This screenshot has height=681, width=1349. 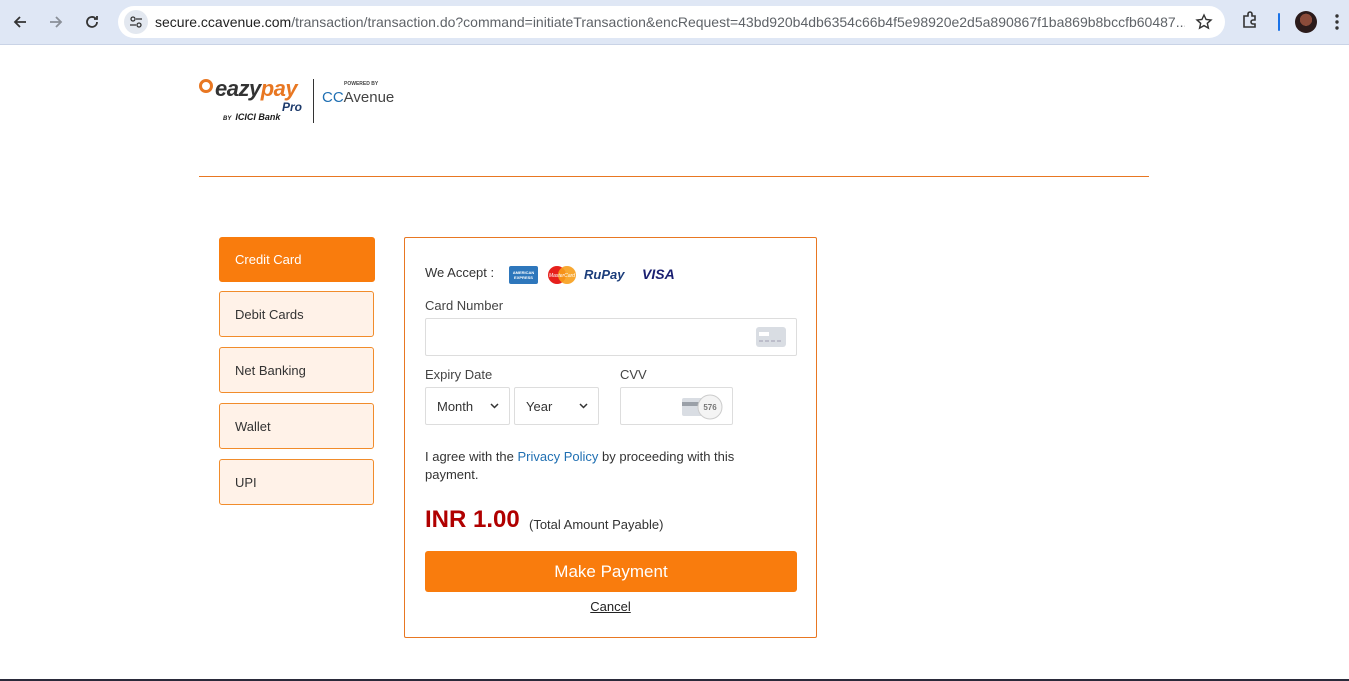 What do you see at coordinates (611, 571) in the screenshot?
I see `make-payment-button: Make Payment` at bounding box center [611, 571].